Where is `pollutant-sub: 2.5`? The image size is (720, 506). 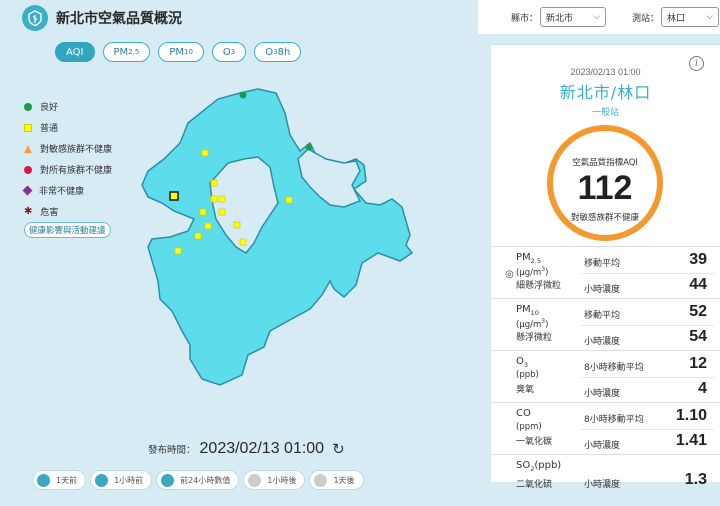
pollutant-sub: 2.5 is located at coordinates (536, 261).